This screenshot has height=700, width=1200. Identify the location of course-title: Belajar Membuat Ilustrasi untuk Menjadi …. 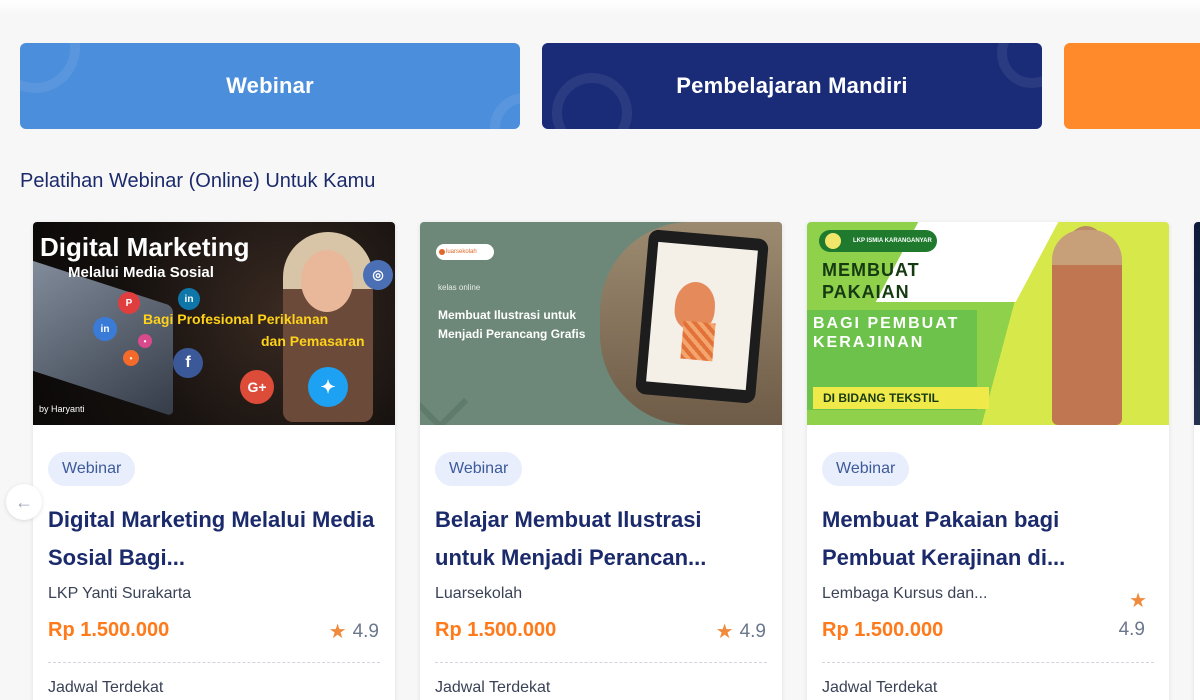
(600, 539).